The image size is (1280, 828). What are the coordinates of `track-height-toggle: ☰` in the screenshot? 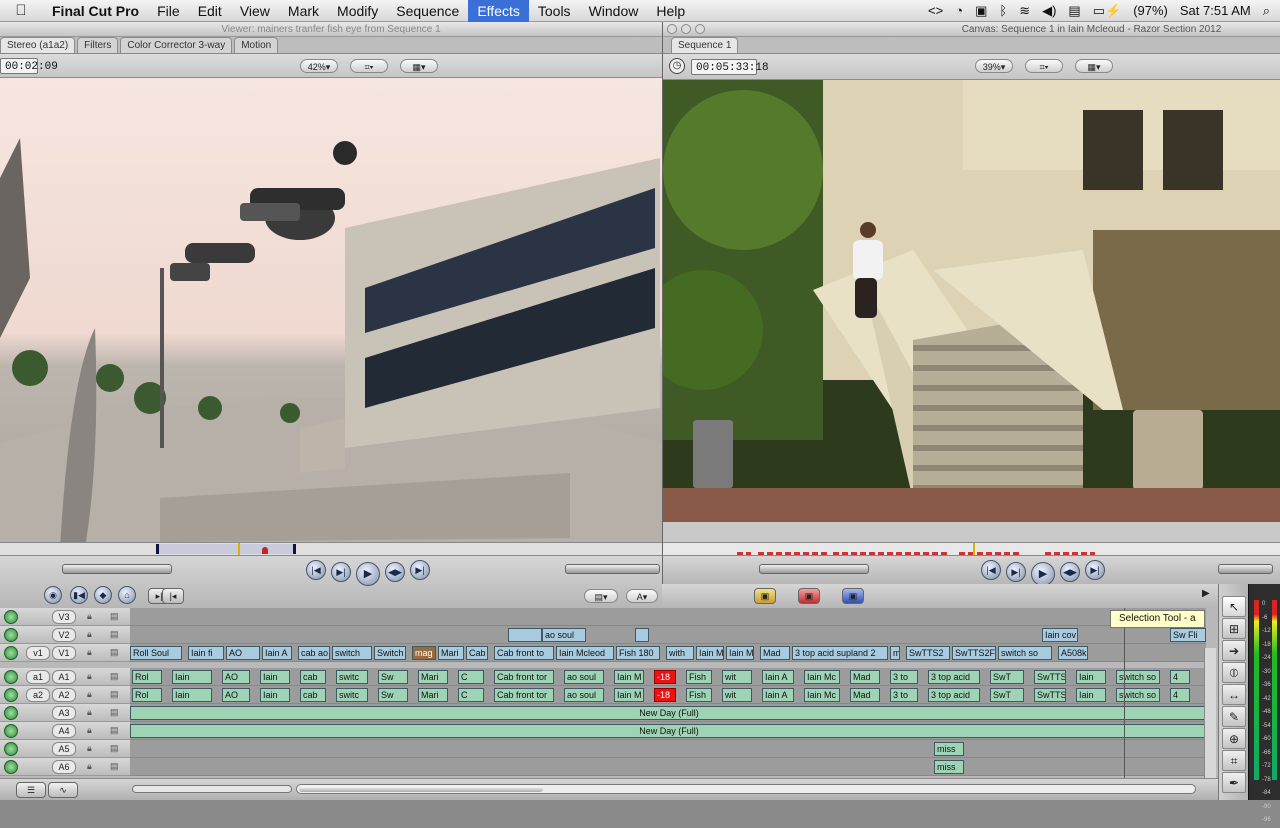 It's located at (31, 790).